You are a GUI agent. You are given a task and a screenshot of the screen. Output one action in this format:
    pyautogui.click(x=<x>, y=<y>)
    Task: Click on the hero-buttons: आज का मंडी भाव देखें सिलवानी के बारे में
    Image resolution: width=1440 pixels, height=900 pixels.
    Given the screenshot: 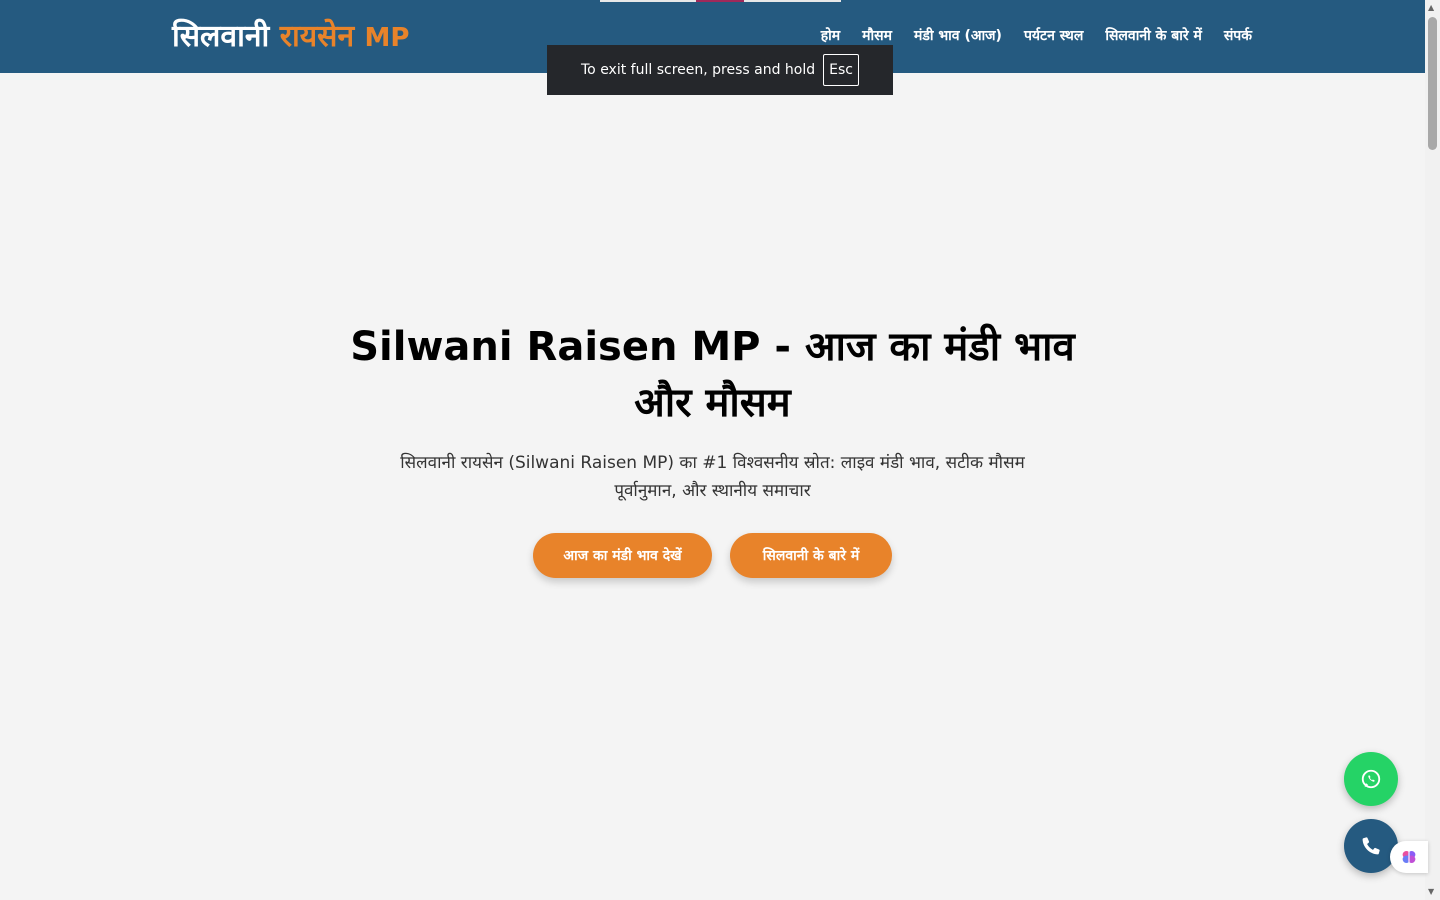 What is the action you would take?
    pyautogui.click(x=712, y=555)
    